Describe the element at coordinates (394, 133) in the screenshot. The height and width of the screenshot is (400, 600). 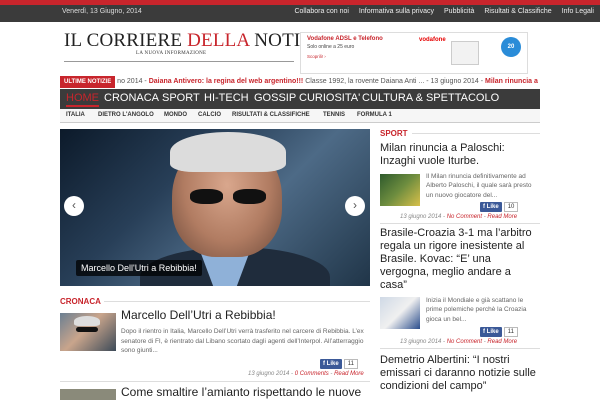
I see `section-title-sport: SPORT` at that location.